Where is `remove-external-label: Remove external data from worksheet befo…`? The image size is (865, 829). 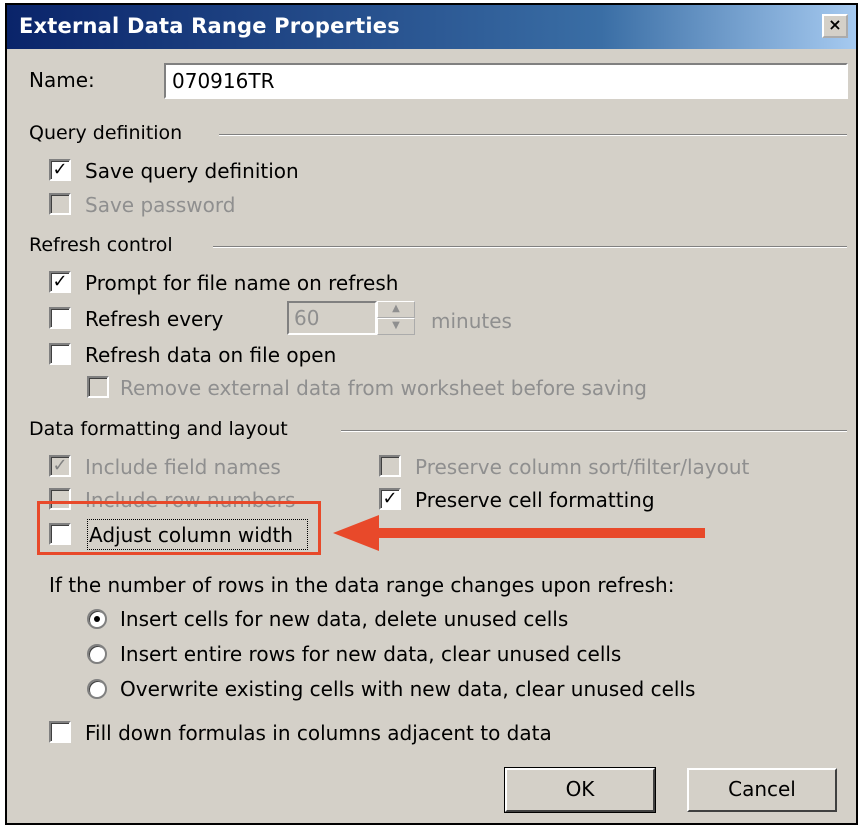 remove-external-label: Remove external data from worksheet befo… is located at coordinates (383, 388).